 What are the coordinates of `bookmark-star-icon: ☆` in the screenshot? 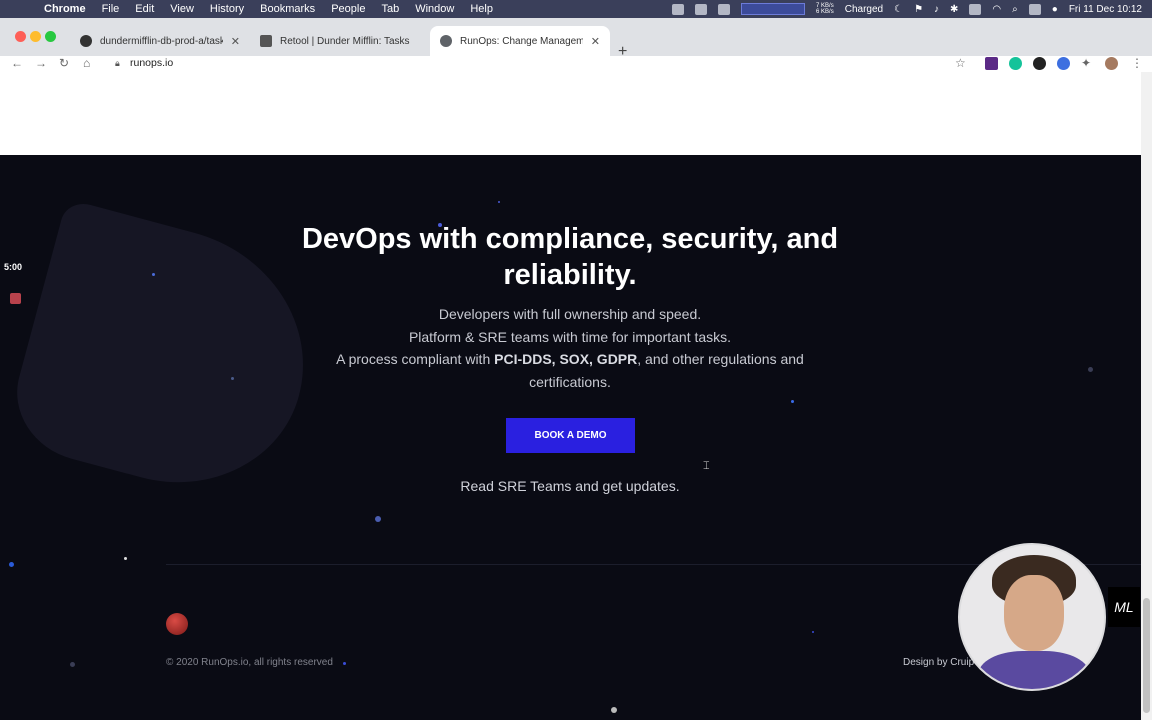 It's located at (960, 63).